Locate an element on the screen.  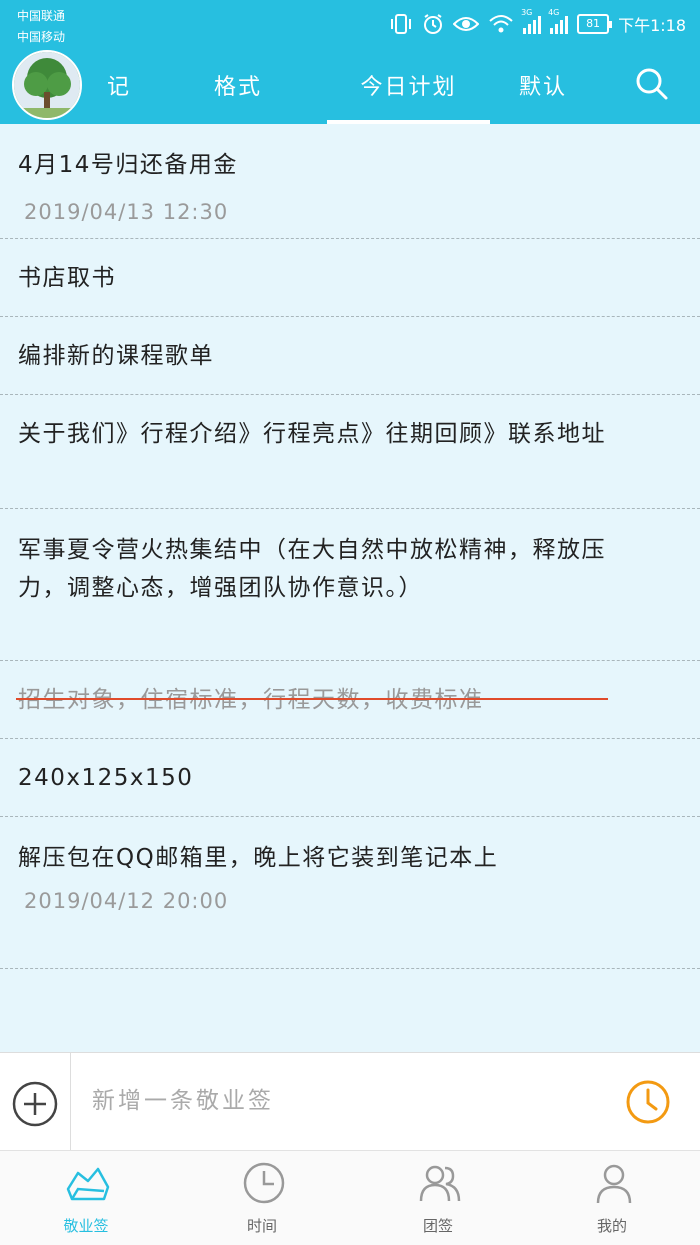
note-item: 书店取书 is located at coordinates (350, 278).